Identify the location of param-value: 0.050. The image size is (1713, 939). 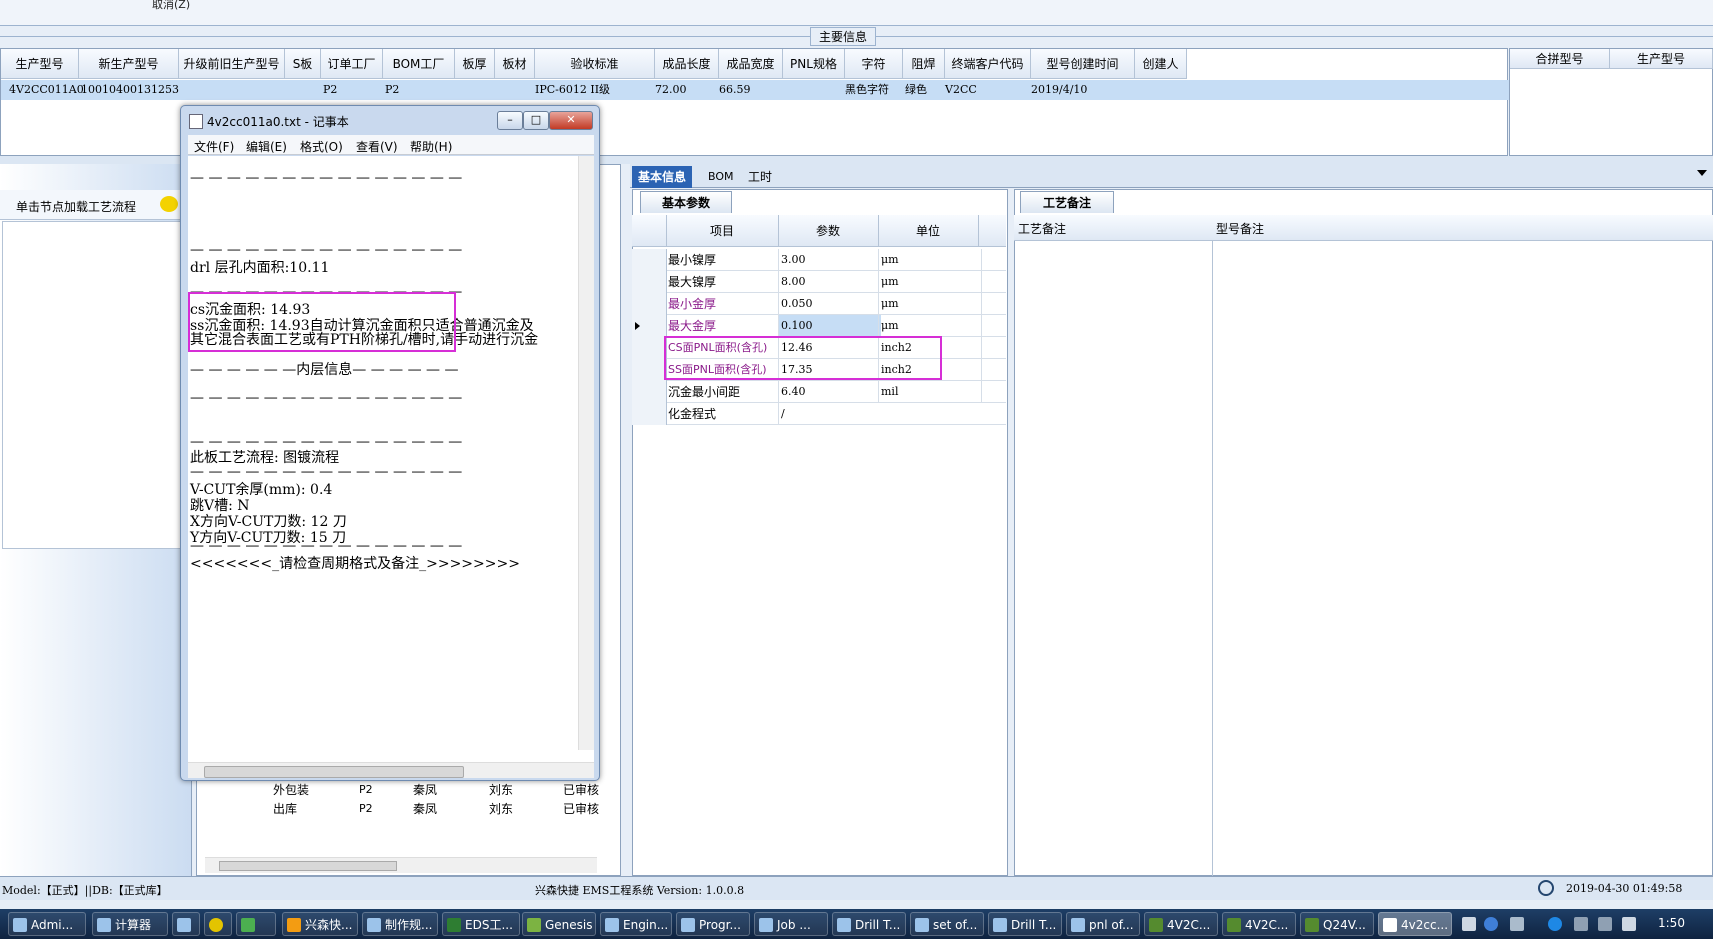
(829, 304).